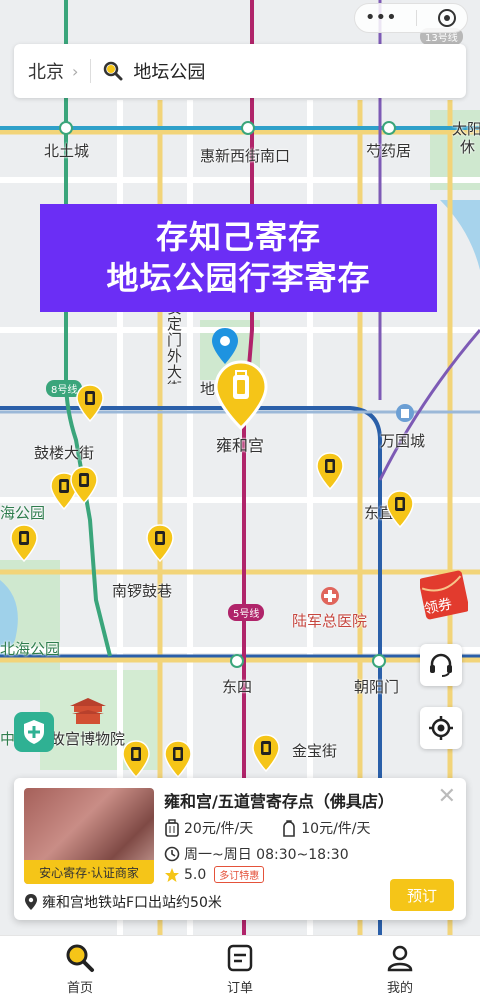 Image resolution: width=480 pixels, height=1003 pixels. I want to click on map-label: 东四, so click(237, 687).